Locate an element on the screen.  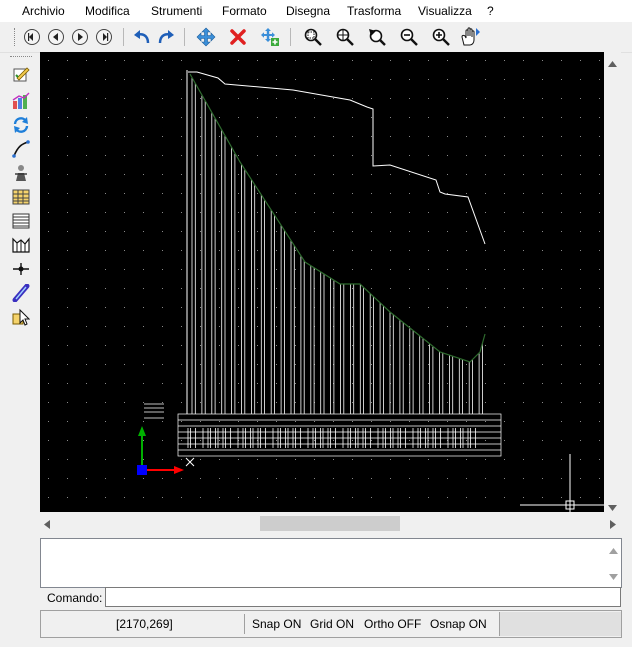
menu-trasforma: Trasforma is located at coordinates (374, 11).